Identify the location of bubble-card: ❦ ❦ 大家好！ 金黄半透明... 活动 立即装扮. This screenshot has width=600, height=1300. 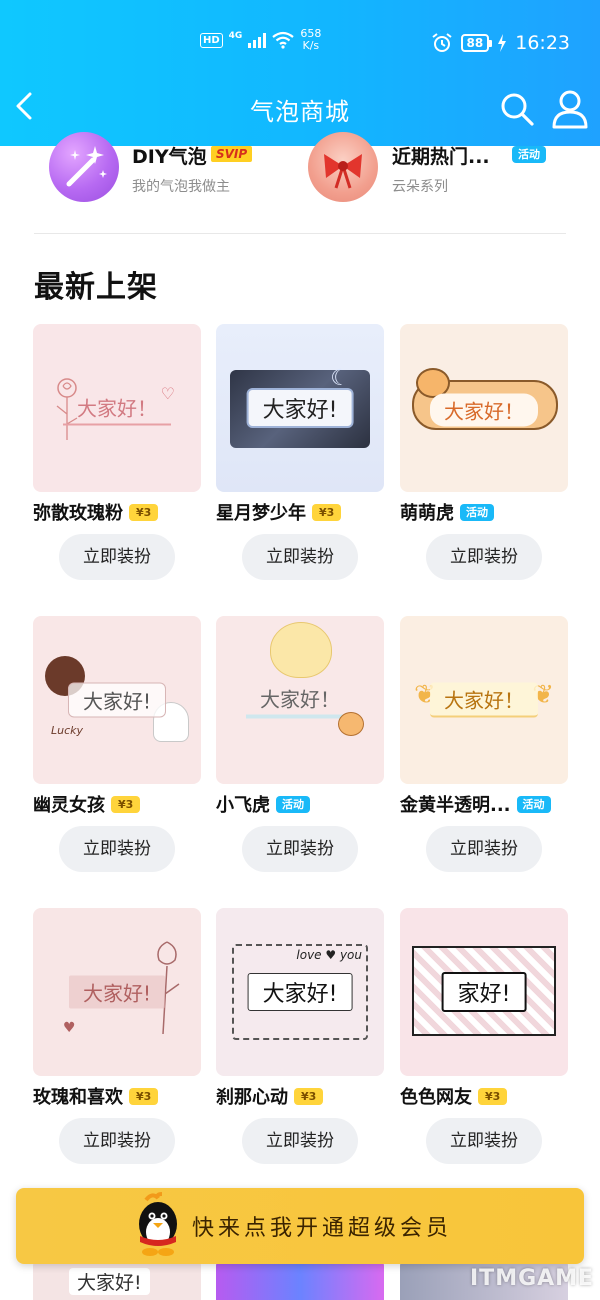
(484, 744).